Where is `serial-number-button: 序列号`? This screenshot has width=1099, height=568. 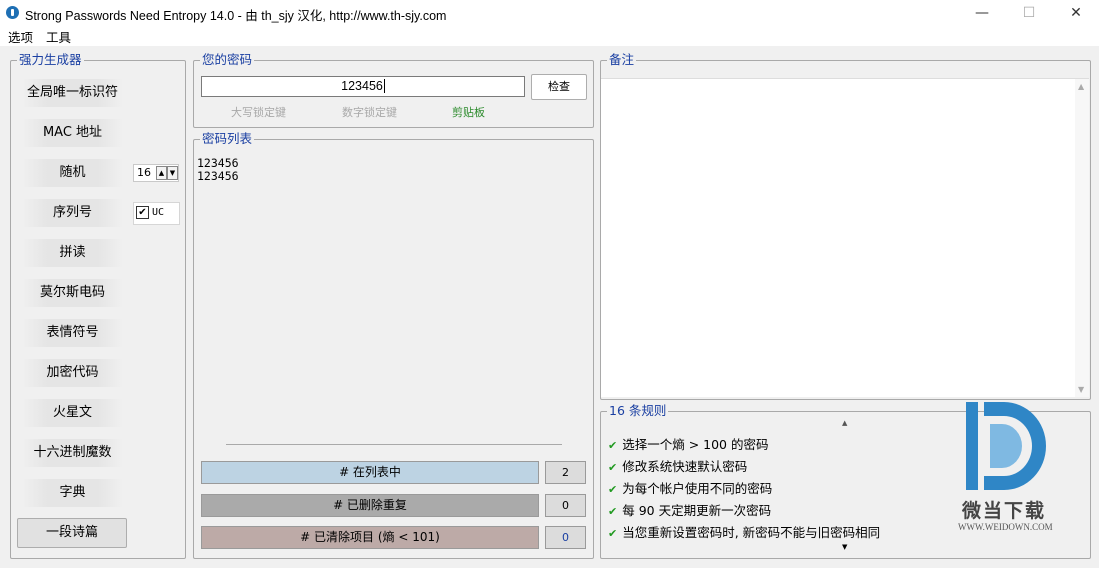
serial-number-button: 序列号 is located at coordinates (72, 213).